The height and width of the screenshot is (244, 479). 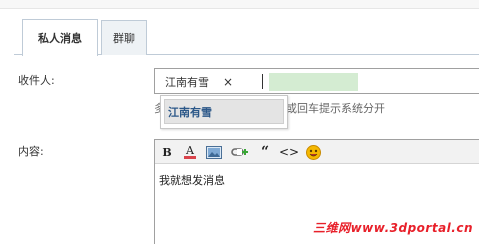 What do you see at coordinates (240, 152) in the screenshot?
I see `link-icon` at bounding box center [240, 152].